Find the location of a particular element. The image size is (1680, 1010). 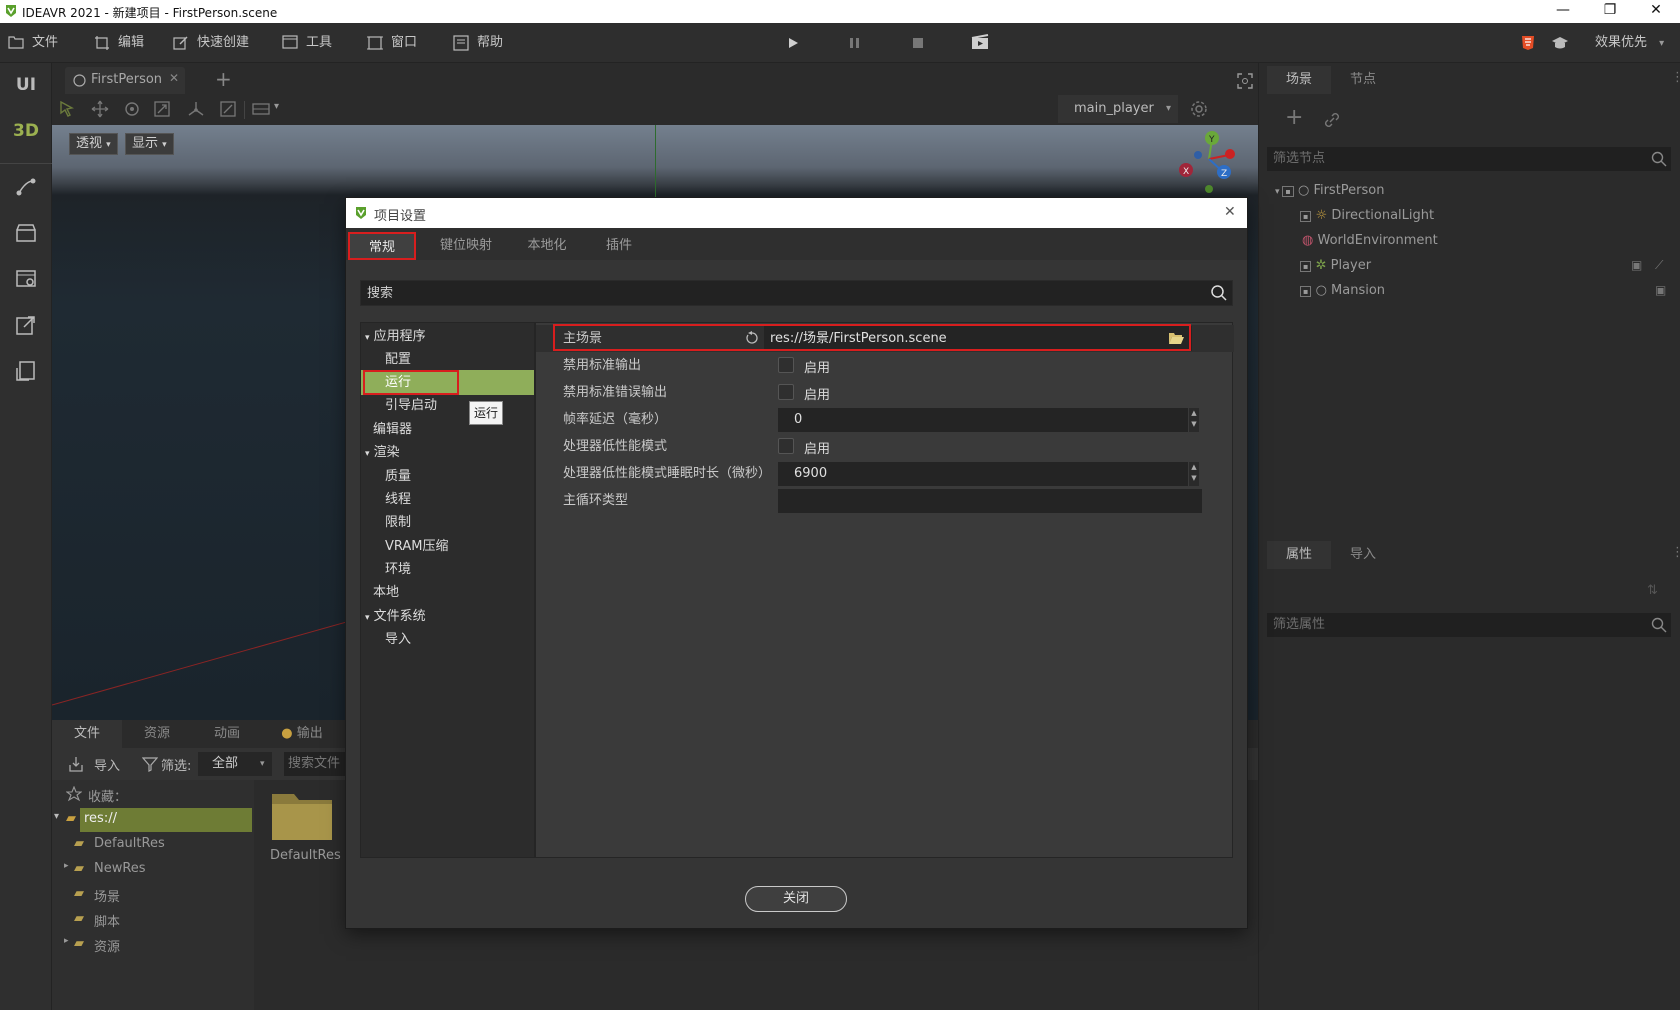

camera-select: main_player ▾ is located at coordinates (1118, 109).